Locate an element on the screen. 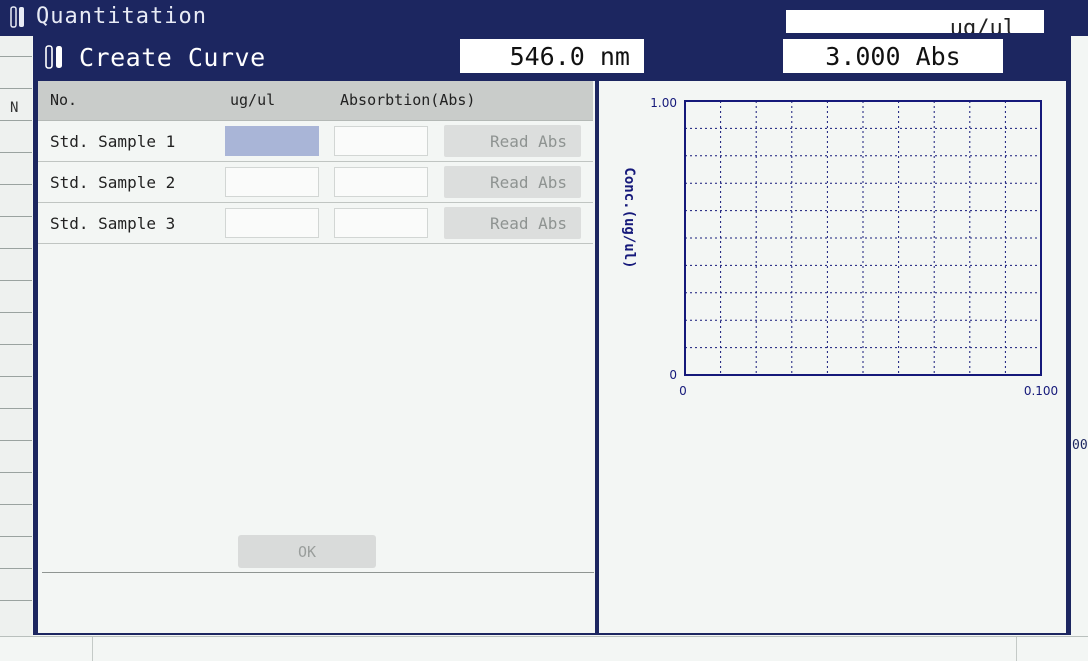 This screenshot has height=661, width=1088. absorbance-display: 3.000 Abs is located at coordinates (893, 56).